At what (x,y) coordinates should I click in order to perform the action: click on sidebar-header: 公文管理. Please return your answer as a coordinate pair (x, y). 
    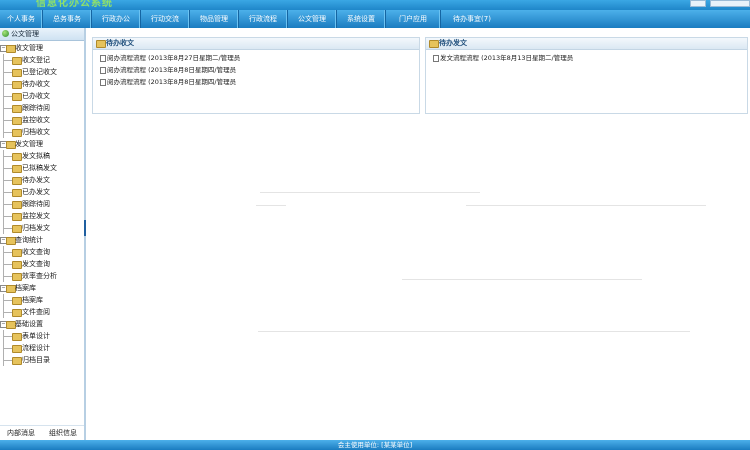
    Looking at the image, I should click on (42, 34).